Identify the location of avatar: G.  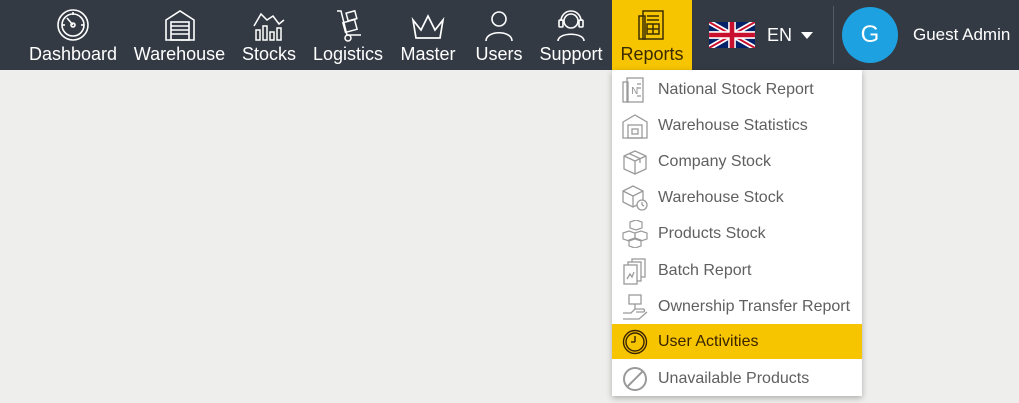
(870, 35).